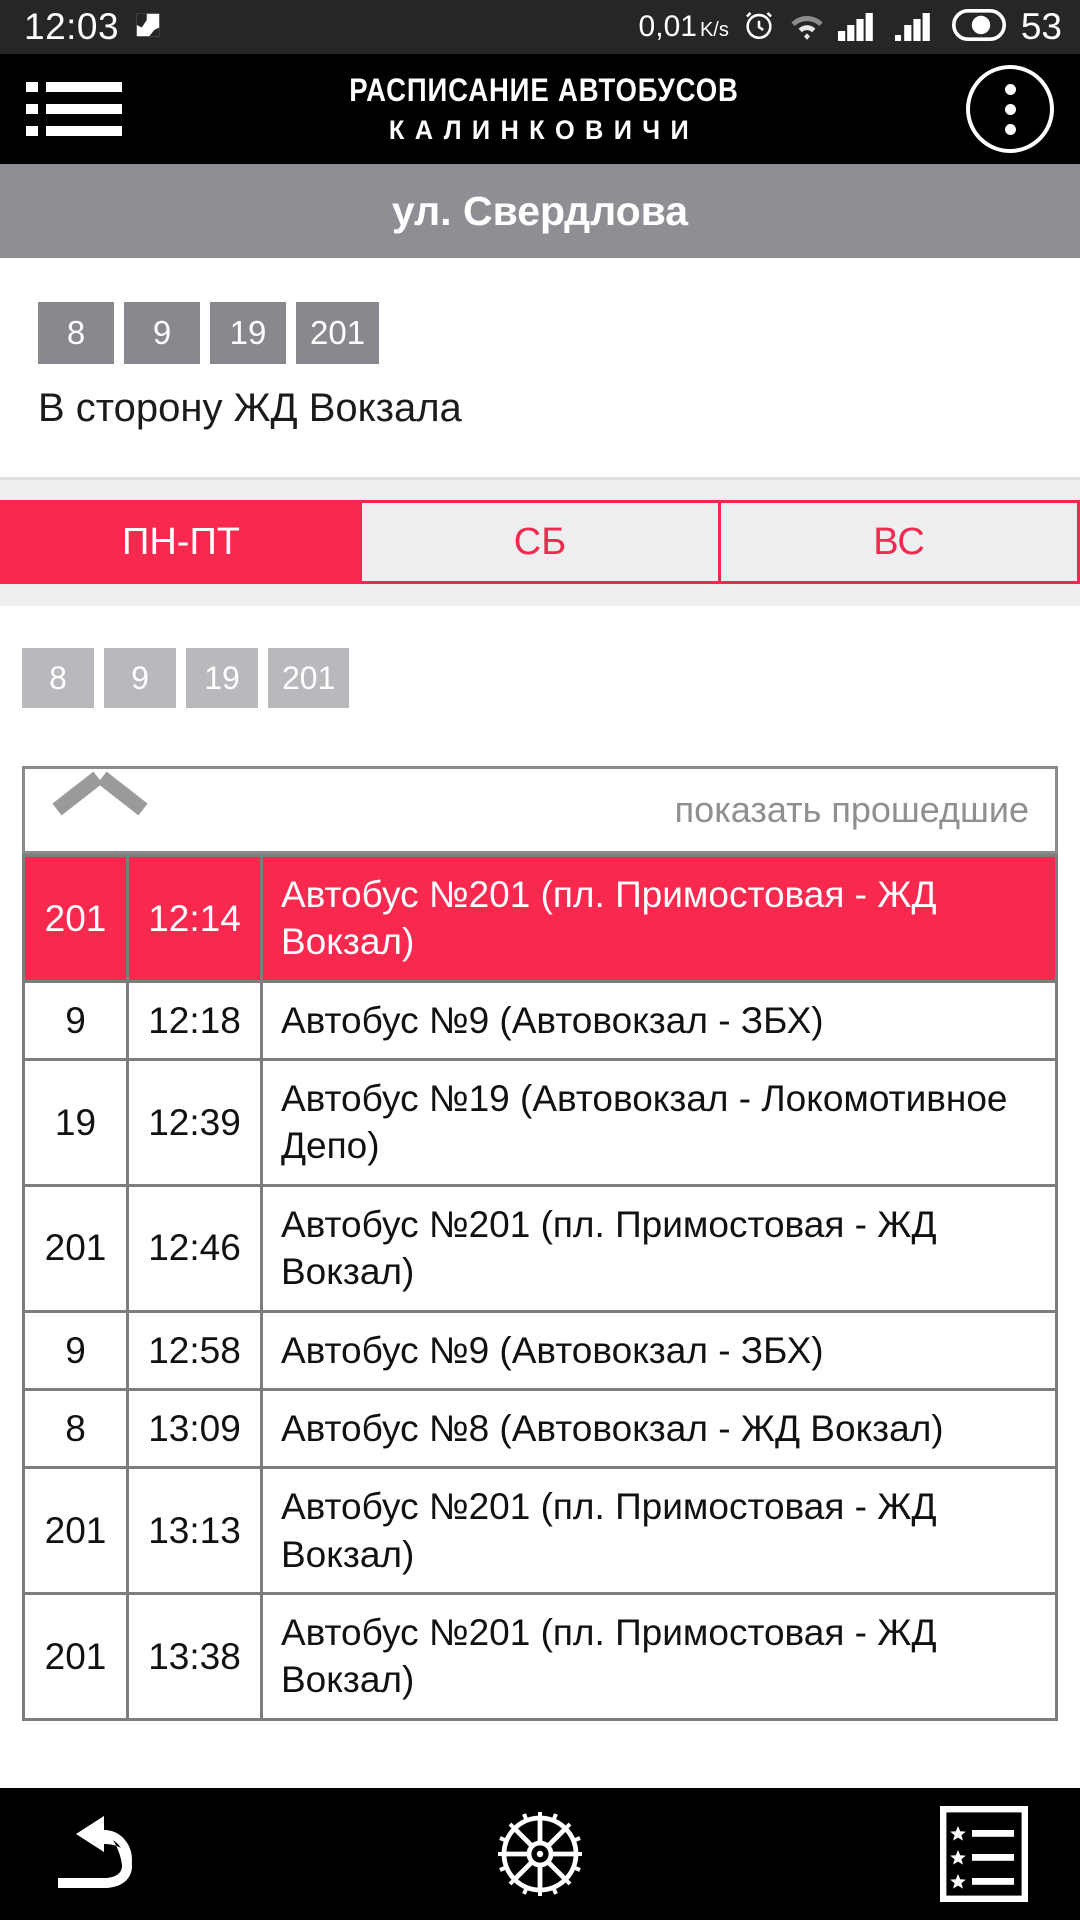 The width and height of the screenshot is (1080, 1920). What do you see at coordinates (222, 678) in the screenshot?
I see `filter-route-badge: 19` at bounding box center [222, 678].